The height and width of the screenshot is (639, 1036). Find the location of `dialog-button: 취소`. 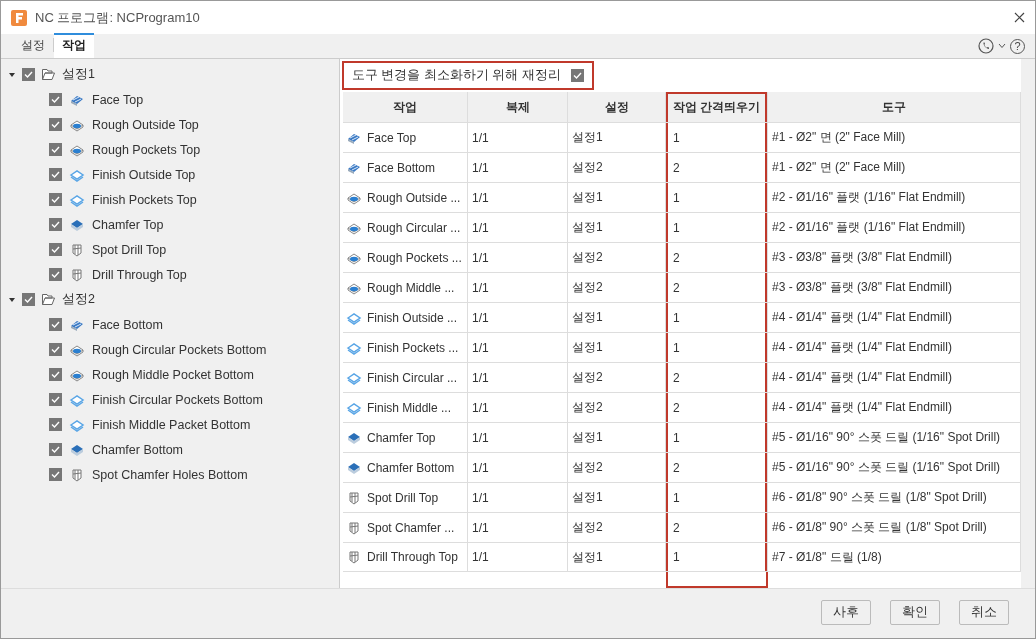

dialog-button: 취소 is located at coordinates (984, 612).